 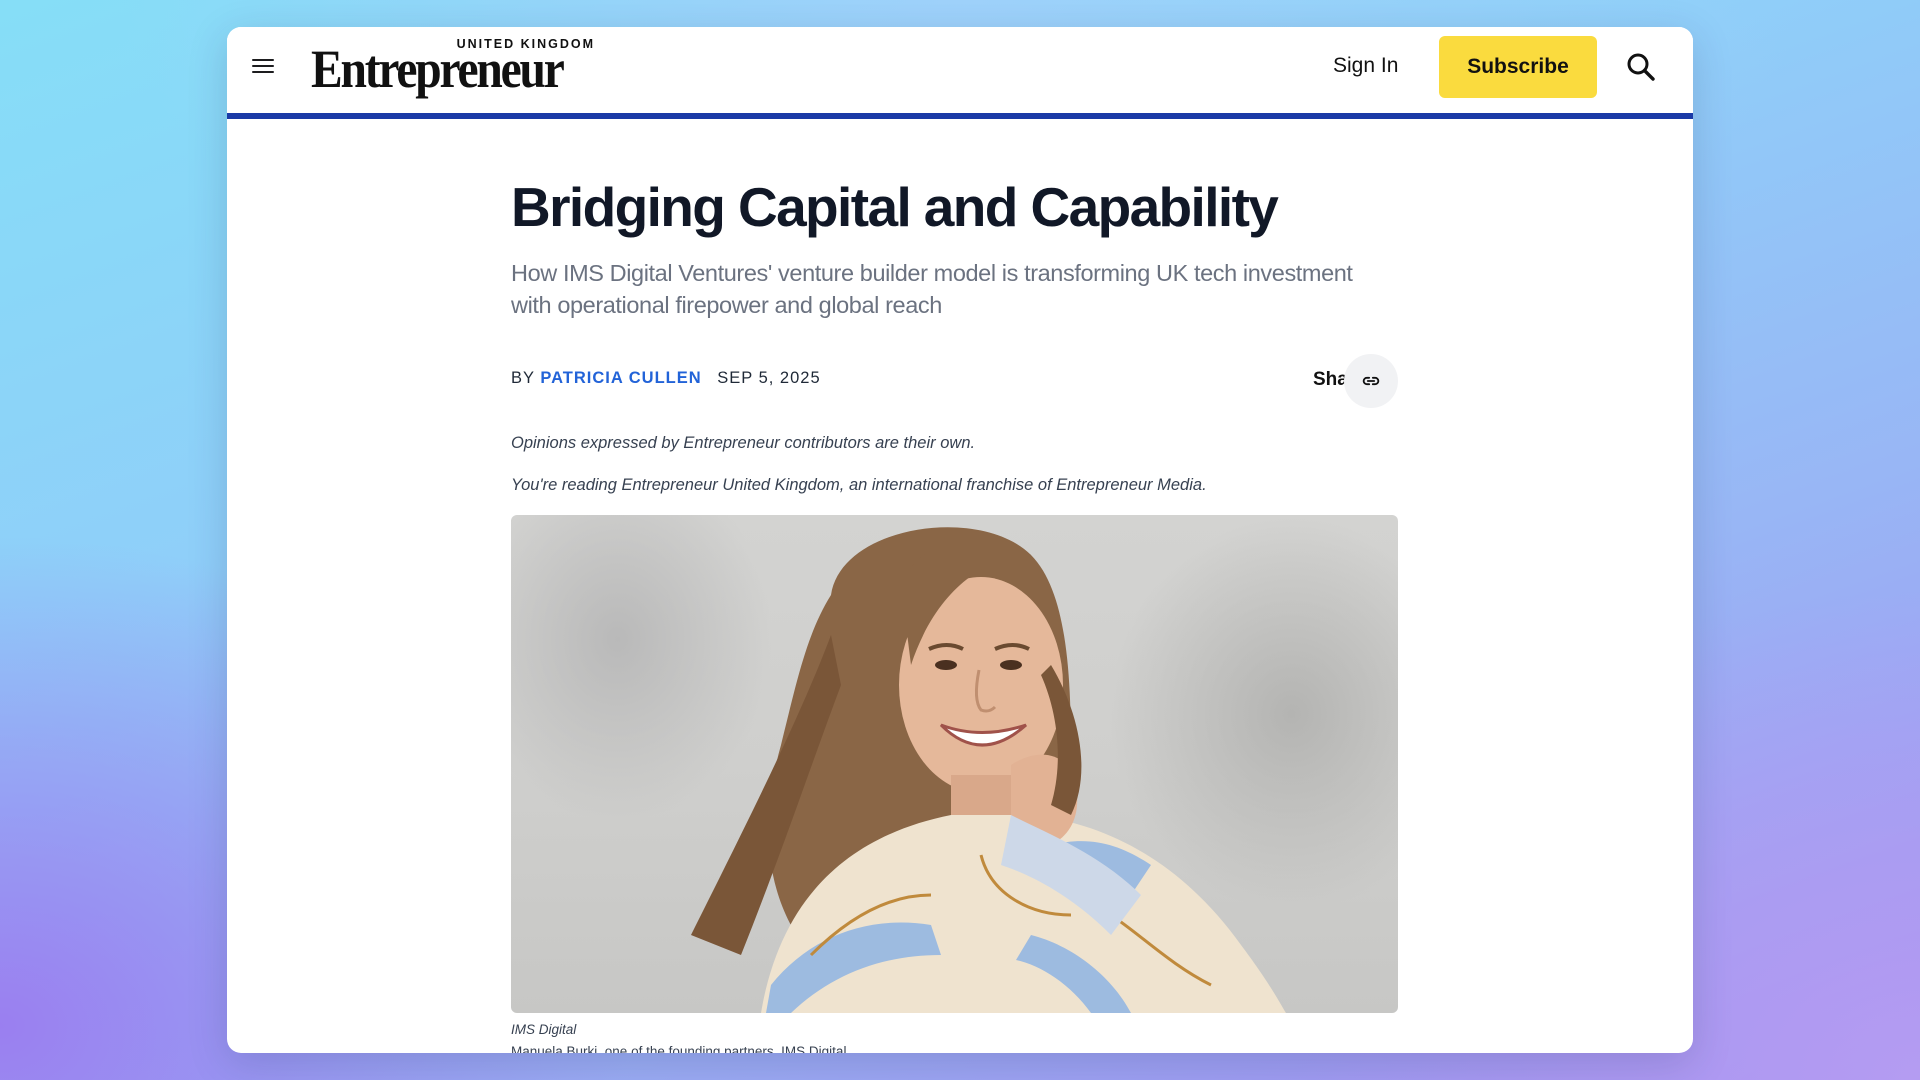 I want to click on image-credit: IMS Digital, so click(x=544, y=1029).